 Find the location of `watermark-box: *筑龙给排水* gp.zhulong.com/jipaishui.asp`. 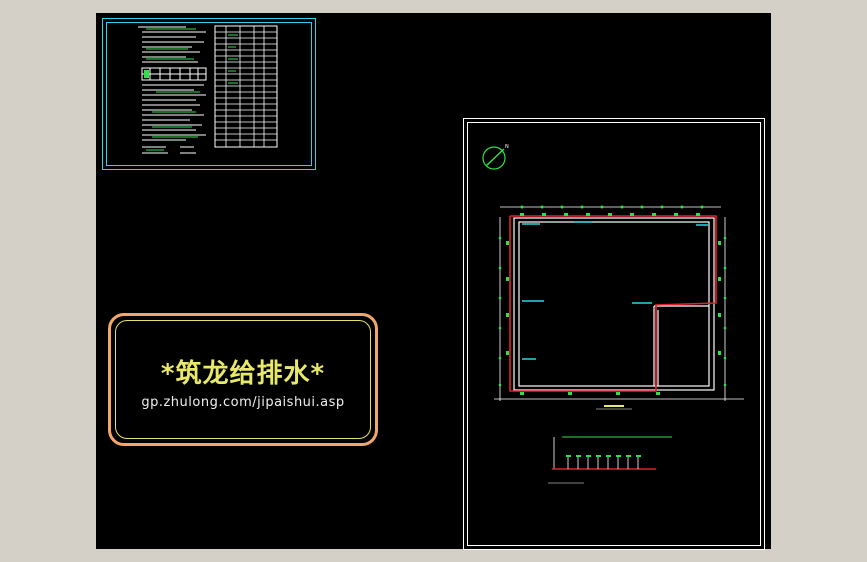

watermark-box: *筑龙给排水* gp.zhulong.com/jipaishui.asp is located at coordinates (243, 379).